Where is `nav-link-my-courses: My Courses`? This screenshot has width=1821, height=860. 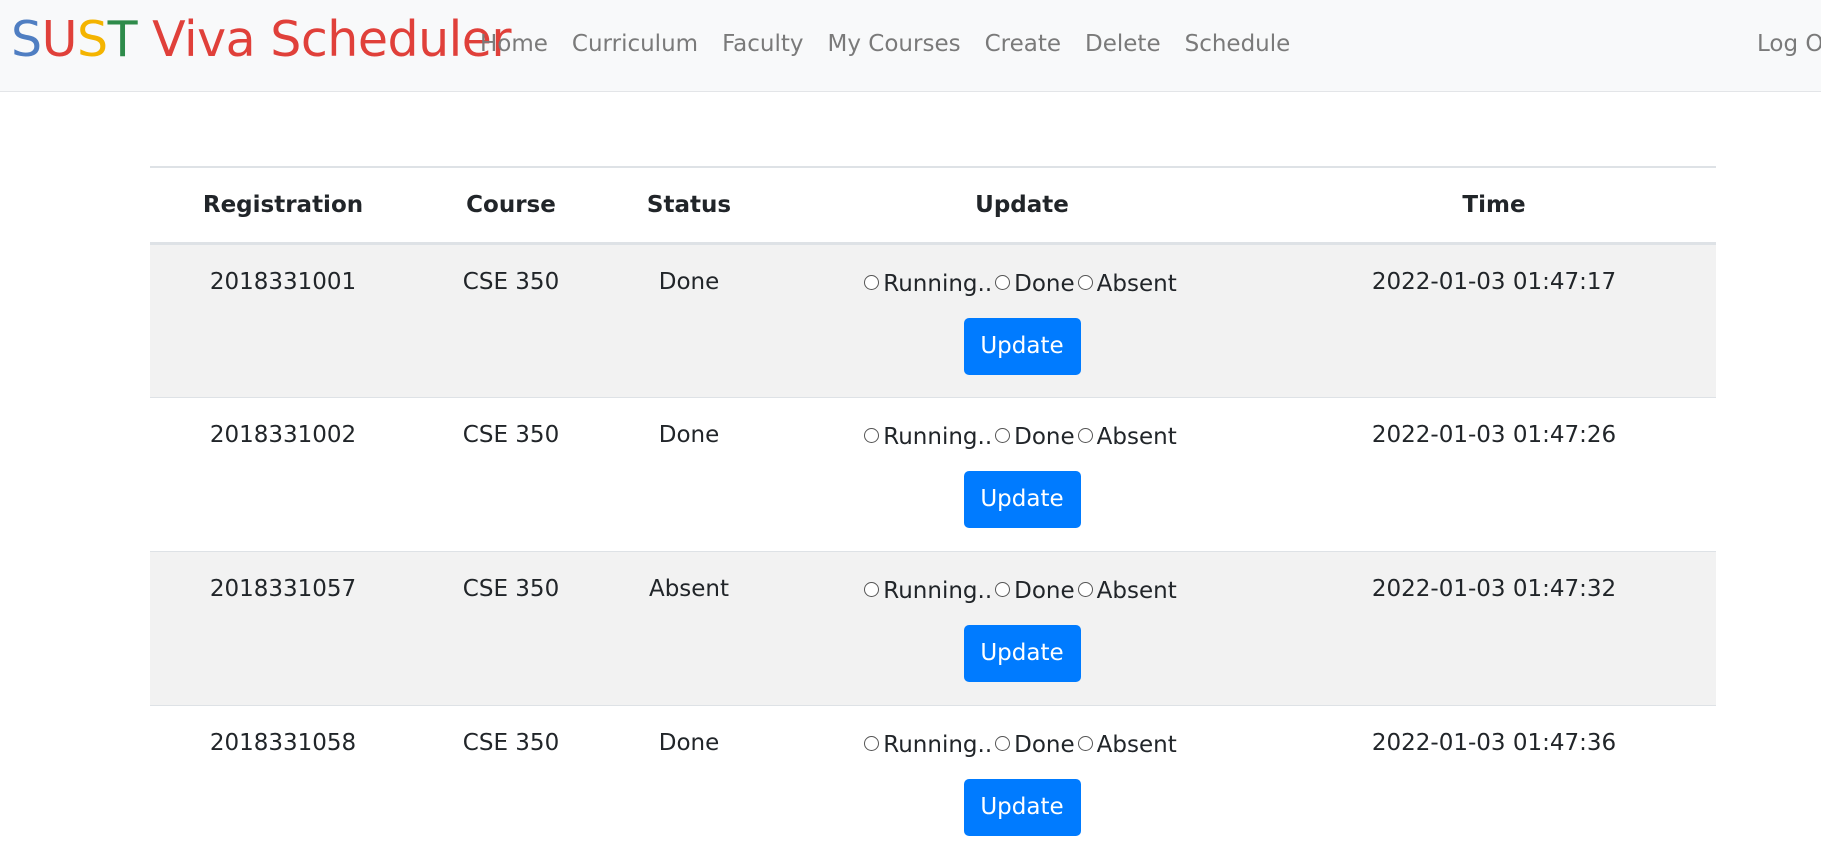 nav-link-my-courses: My Courses is located at coordinates (894, 44).